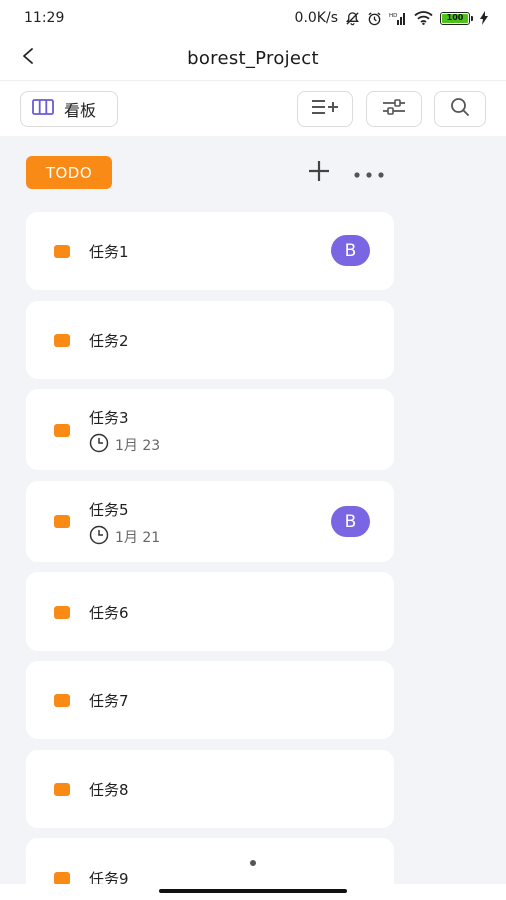 This screenshot has height=900, width=506. What do you see at coordinates (423, 18) in the screenshot?
I see `wifi-icon` at bounding box center [423, 18].